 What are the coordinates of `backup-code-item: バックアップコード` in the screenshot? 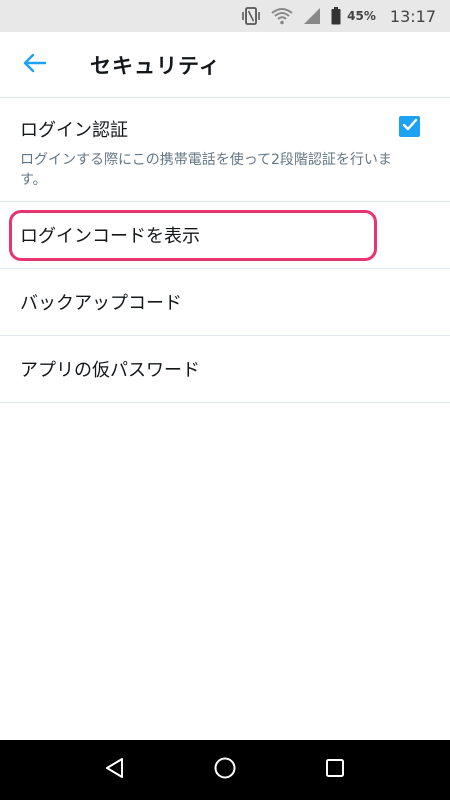 It's located at (225, 302).